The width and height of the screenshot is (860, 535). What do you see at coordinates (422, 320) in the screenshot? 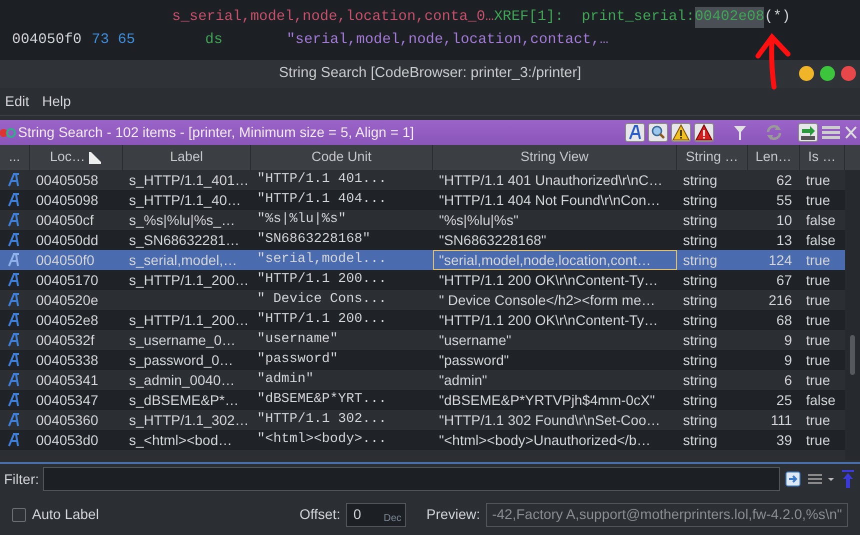
I see `table-row: 004052e8 s_HTTP/1.1_200… "HTTP/1.1 200... "HTTP/1.1 200 OK\r\nContent-Ty… string 68 true` at bounding box center [422, 320].